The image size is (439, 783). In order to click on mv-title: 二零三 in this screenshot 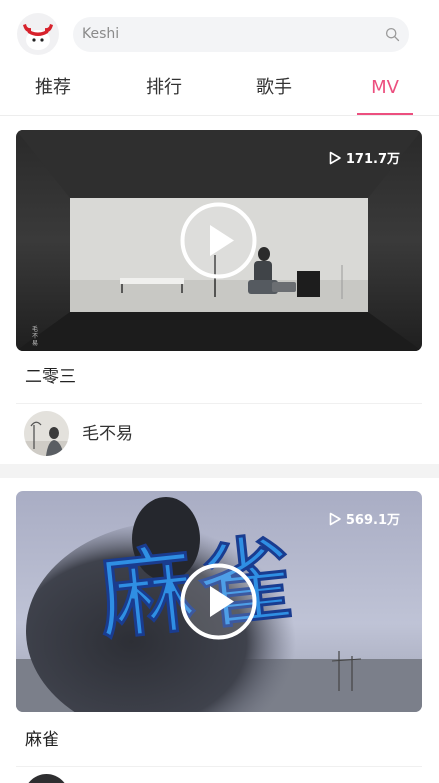, I will do `click(50, 377)`.